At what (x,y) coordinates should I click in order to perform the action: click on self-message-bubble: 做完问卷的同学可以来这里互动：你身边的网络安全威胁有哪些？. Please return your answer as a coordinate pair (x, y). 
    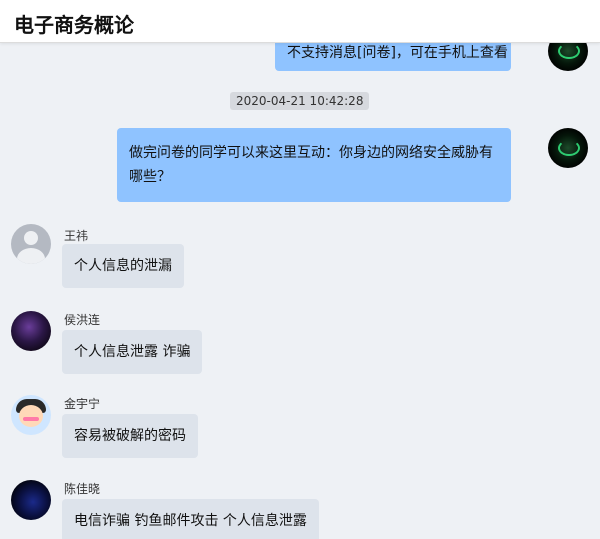
    Looking at the image, I should click on (314, 165).